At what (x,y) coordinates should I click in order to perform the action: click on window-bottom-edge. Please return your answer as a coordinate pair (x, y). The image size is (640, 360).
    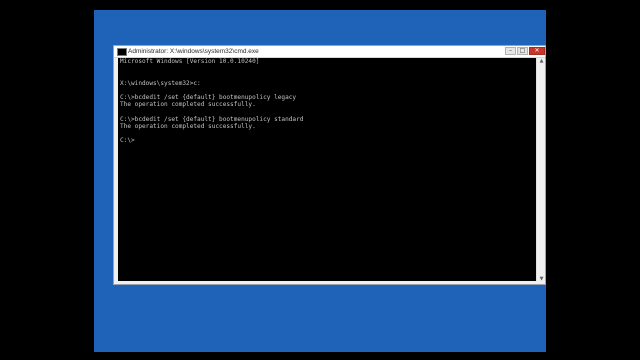
    Looking at the image, I should click on (329, 282).